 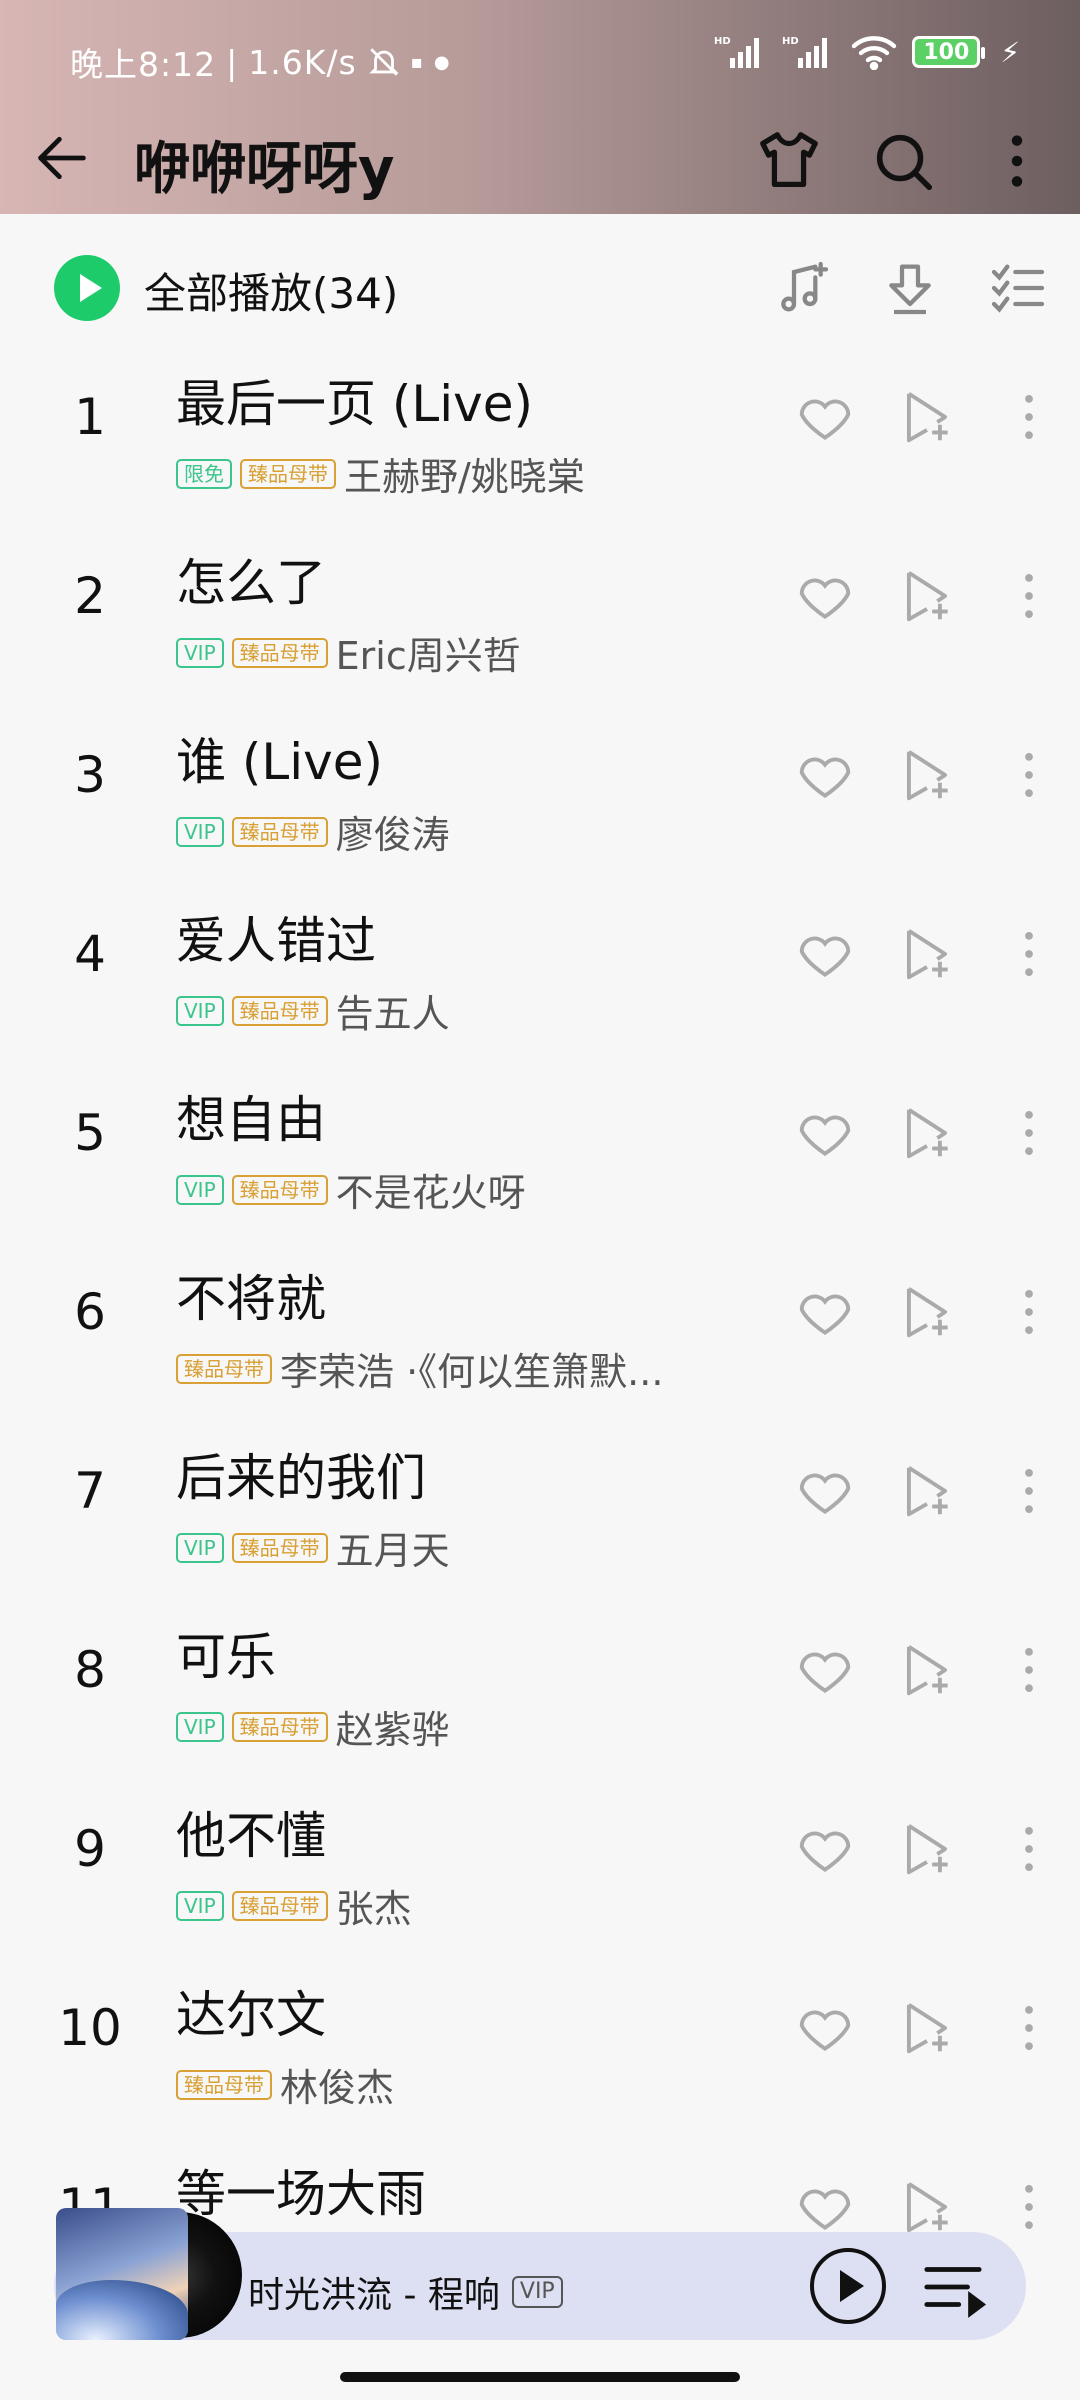 I want to click on song-artist: 不是花火呀, so click(x=430, y=1193).